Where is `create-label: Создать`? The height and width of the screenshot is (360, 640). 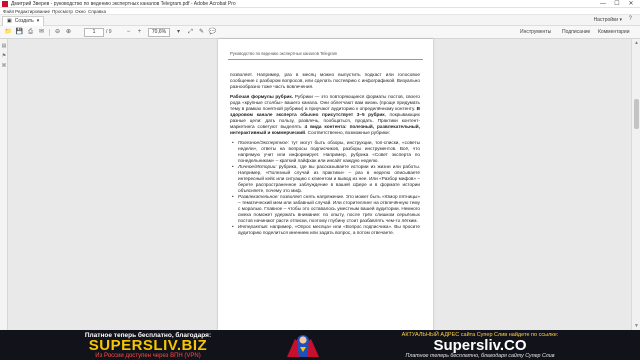 create-label: Создать is located at coordinates (24, 21).